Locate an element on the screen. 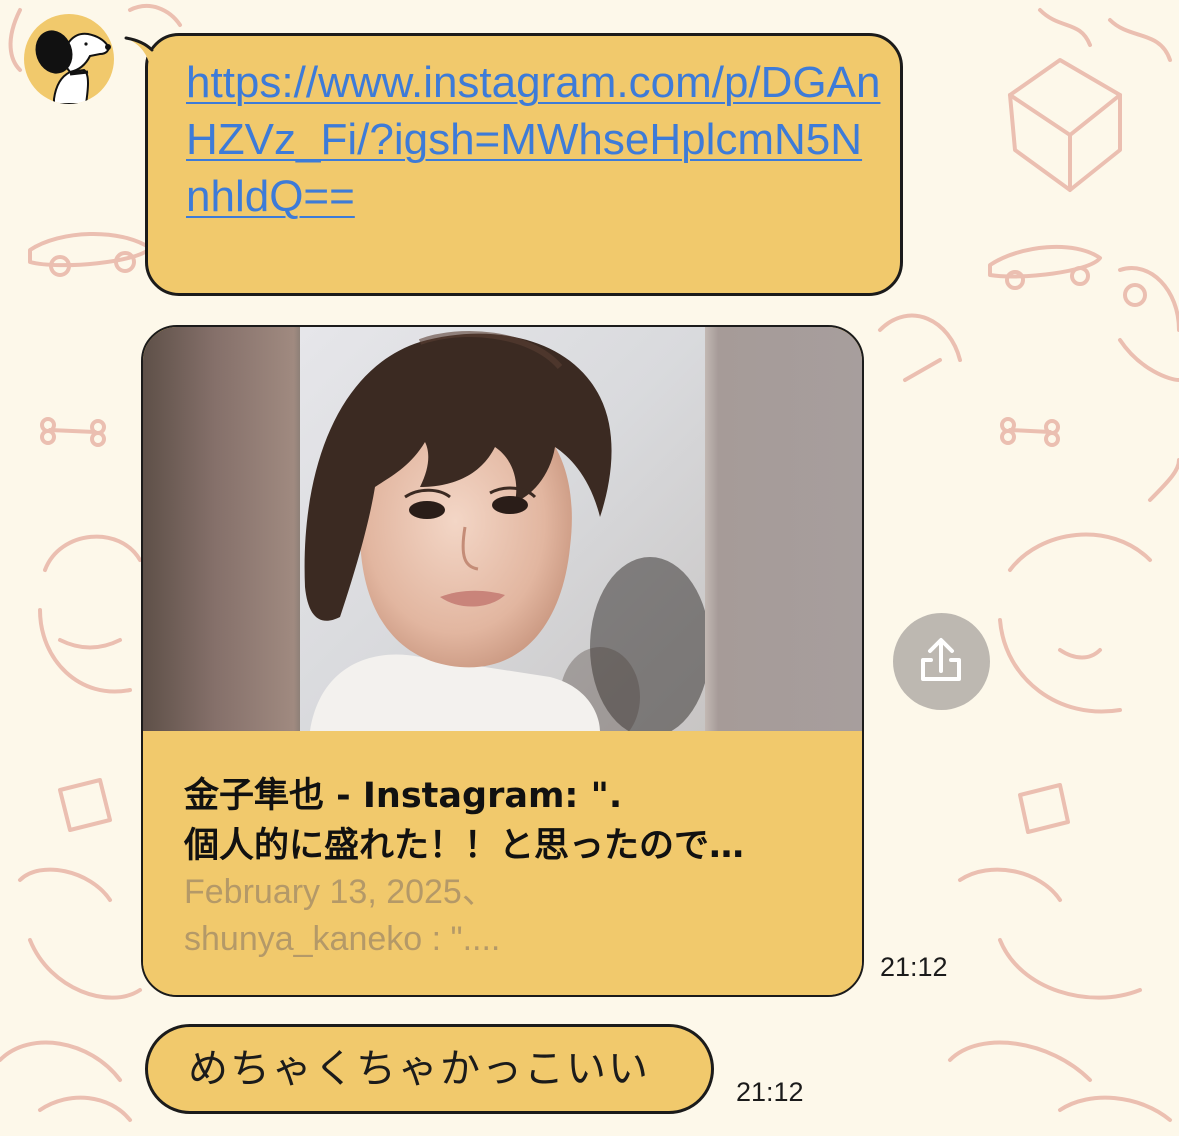 Image resolution: width=1179 pixels, height=1136 pixels. contact-avatar is located at coordinates (69, 59).